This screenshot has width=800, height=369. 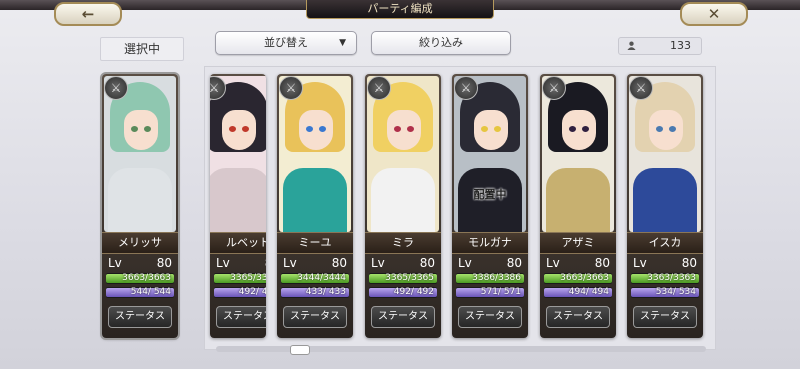 I want to click on character-card: ⚔ ミラ Lv 80 3365/3365 492/ 492 ステータス, so click(x=403, y=206).